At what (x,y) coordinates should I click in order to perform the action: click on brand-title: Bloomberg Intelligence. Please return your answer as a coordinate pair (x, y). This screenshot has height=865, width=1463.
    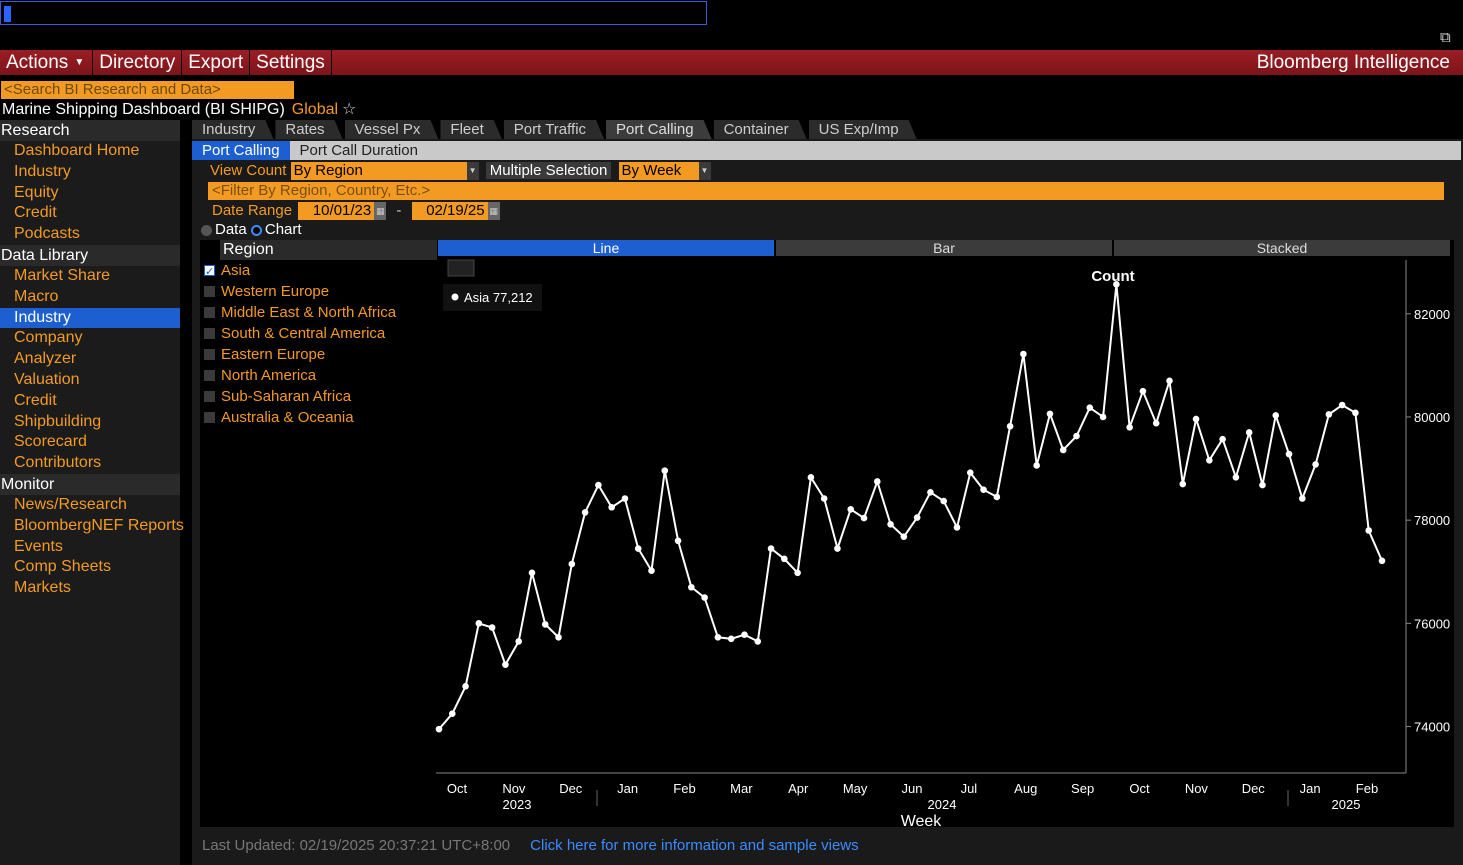
    Looking at the image, I should click on (1353, 62).